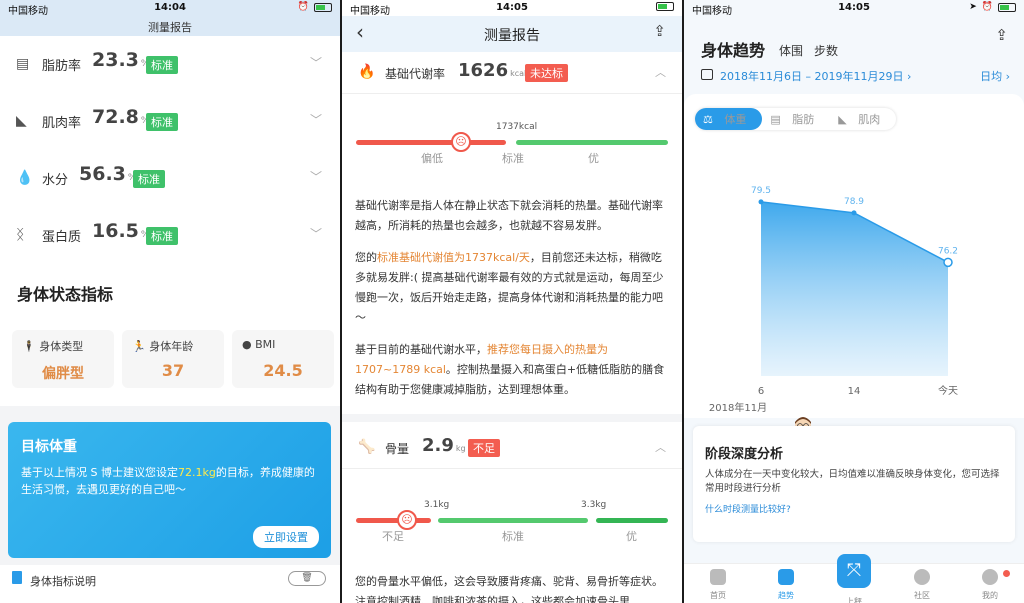 The width and height of the screenshot is (1024, 603). I want to click on set-now-button: 立即设置, so click(286, 537).